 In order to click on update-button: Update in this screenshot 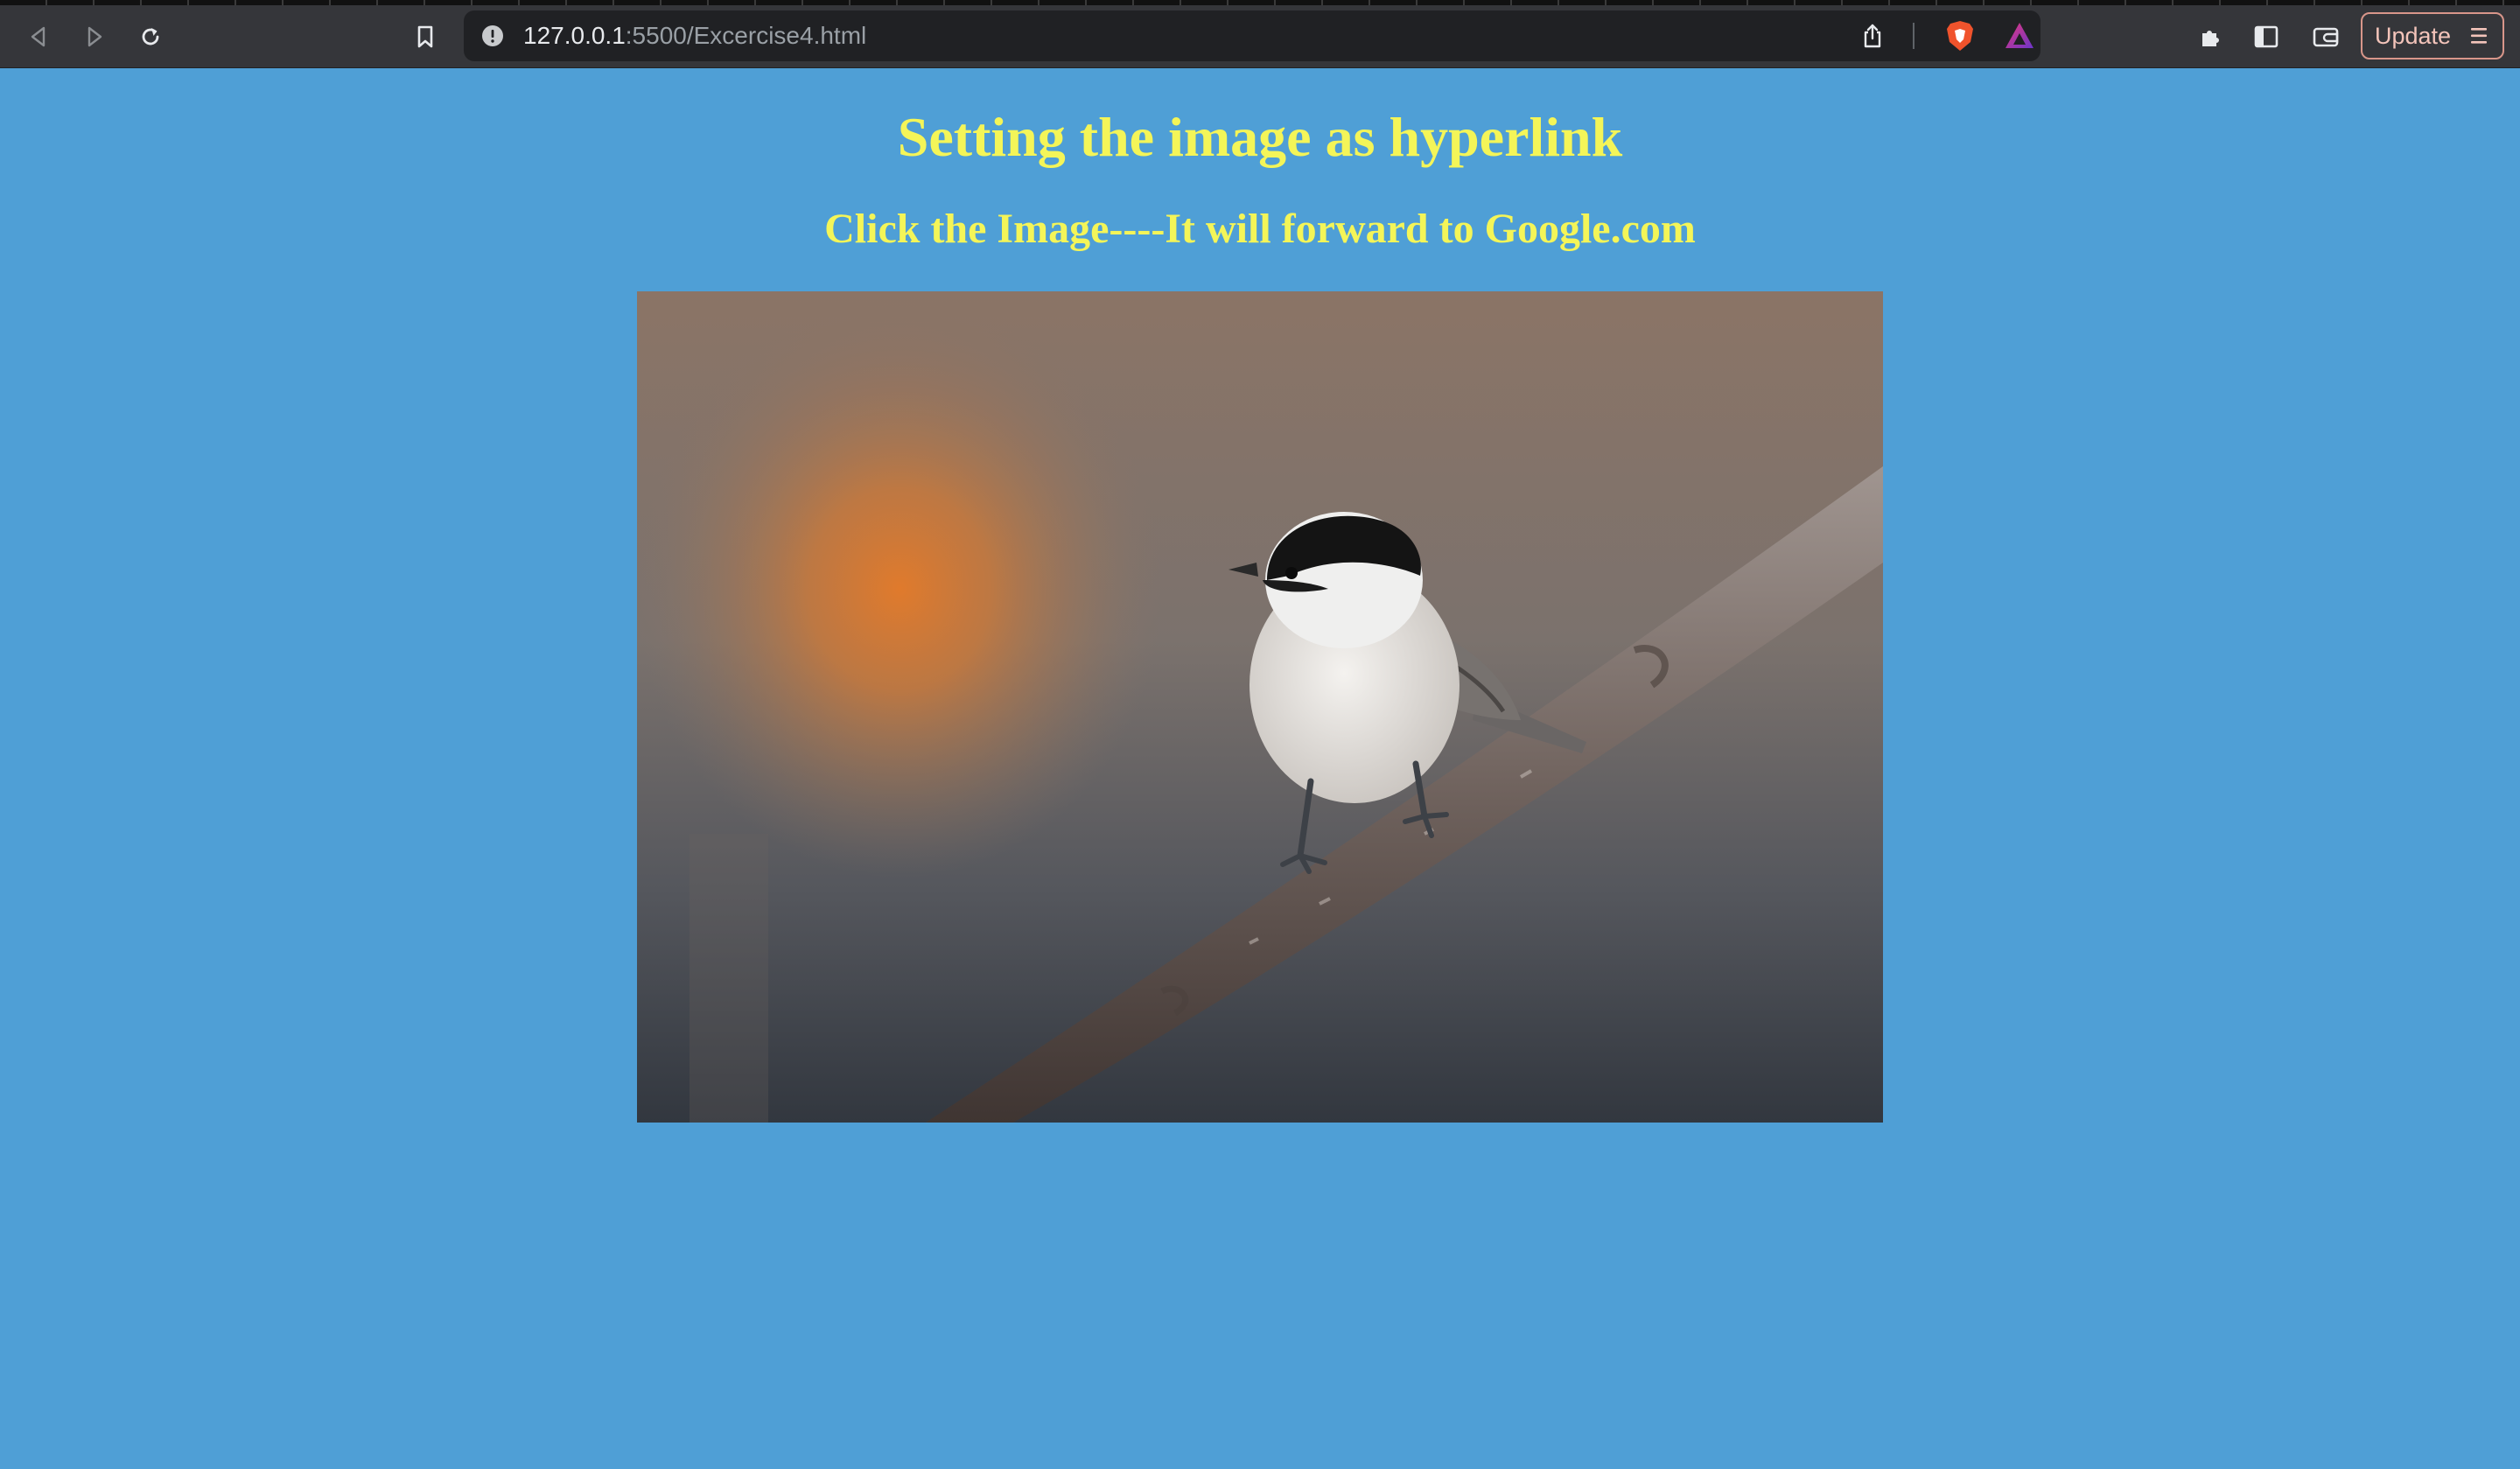, I will do `click(2432, 36)`.